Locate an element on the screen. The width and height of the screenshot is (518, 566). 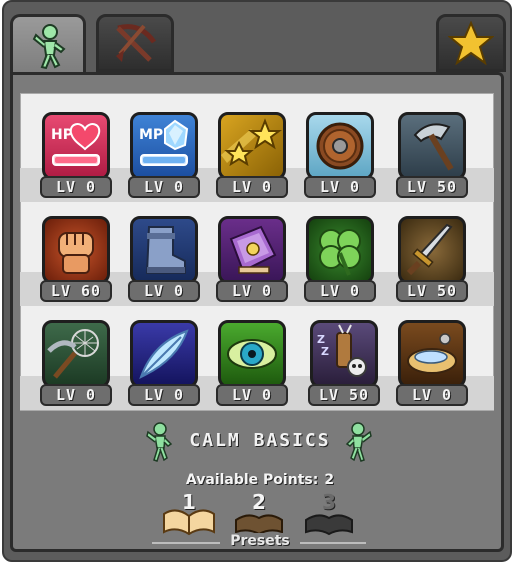
skill-defense: LV 0 is located at coordinates (340, 153).